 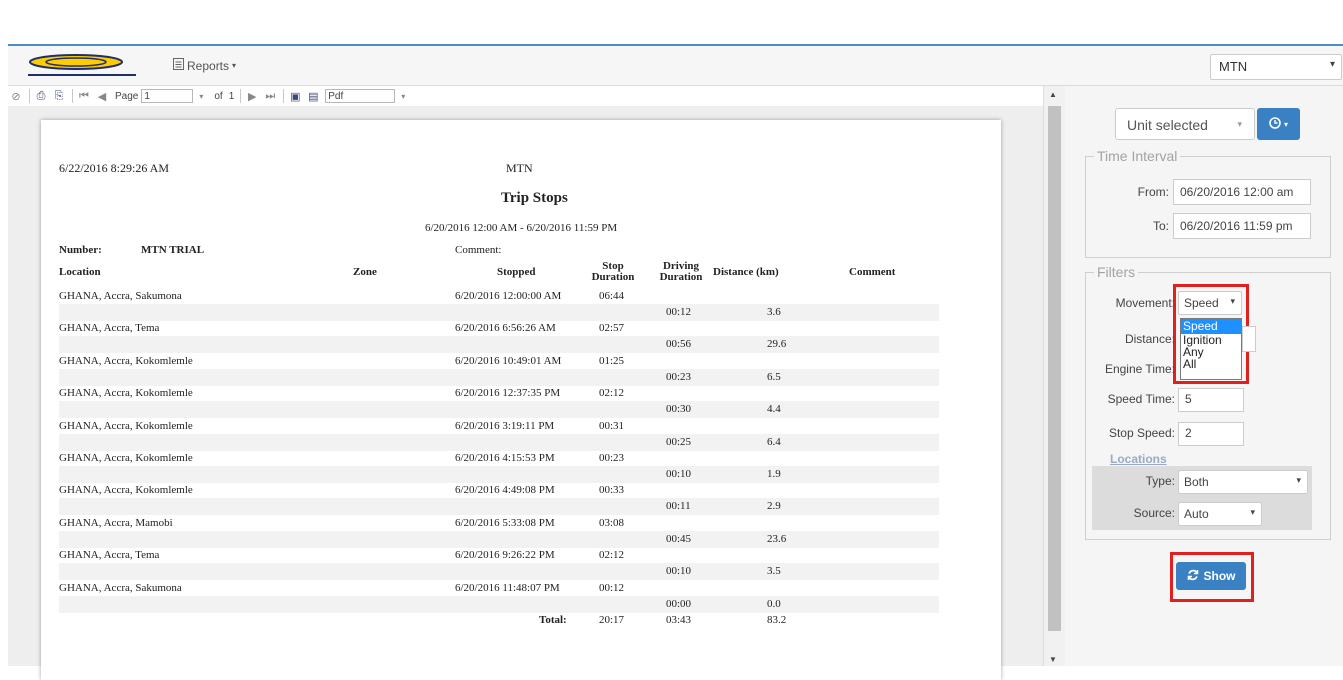 What do you see at coordinates (478, 250) in the screenshot?
I see `comment-label: Comment:` at bounding box center [478, 250].